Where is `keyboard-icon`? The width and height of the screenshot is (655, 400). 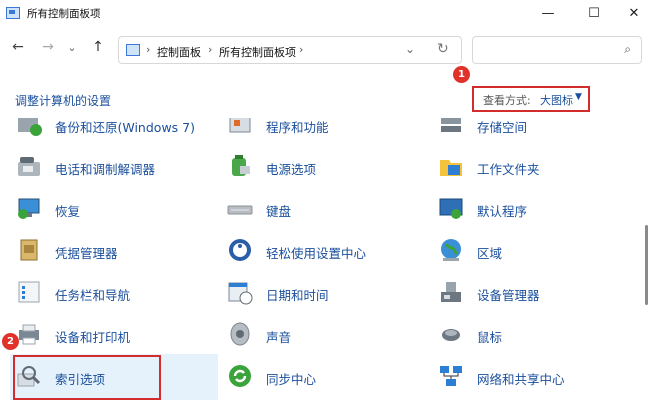
keyboard-icon is located at coordinates (240, 210).